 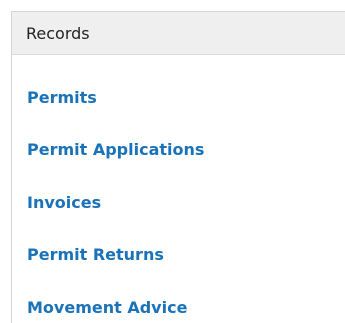 I want to click on nav-link-permit-returns: Permit Returns, so click(x=95, y=254).